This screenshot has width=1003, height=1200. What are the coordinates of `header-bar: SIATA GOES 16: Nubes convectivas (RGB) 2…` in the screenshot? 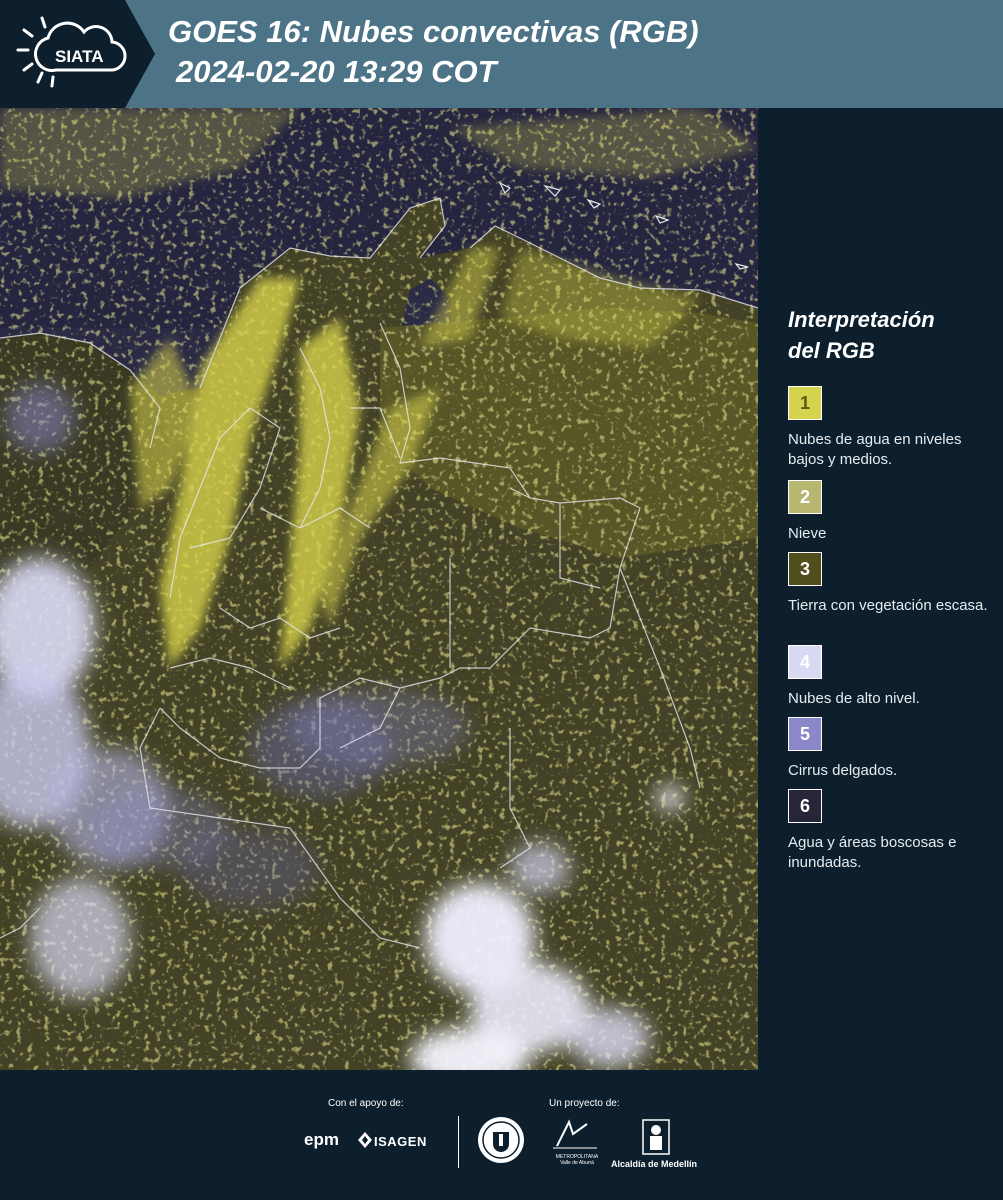 It's located at (501, 54).